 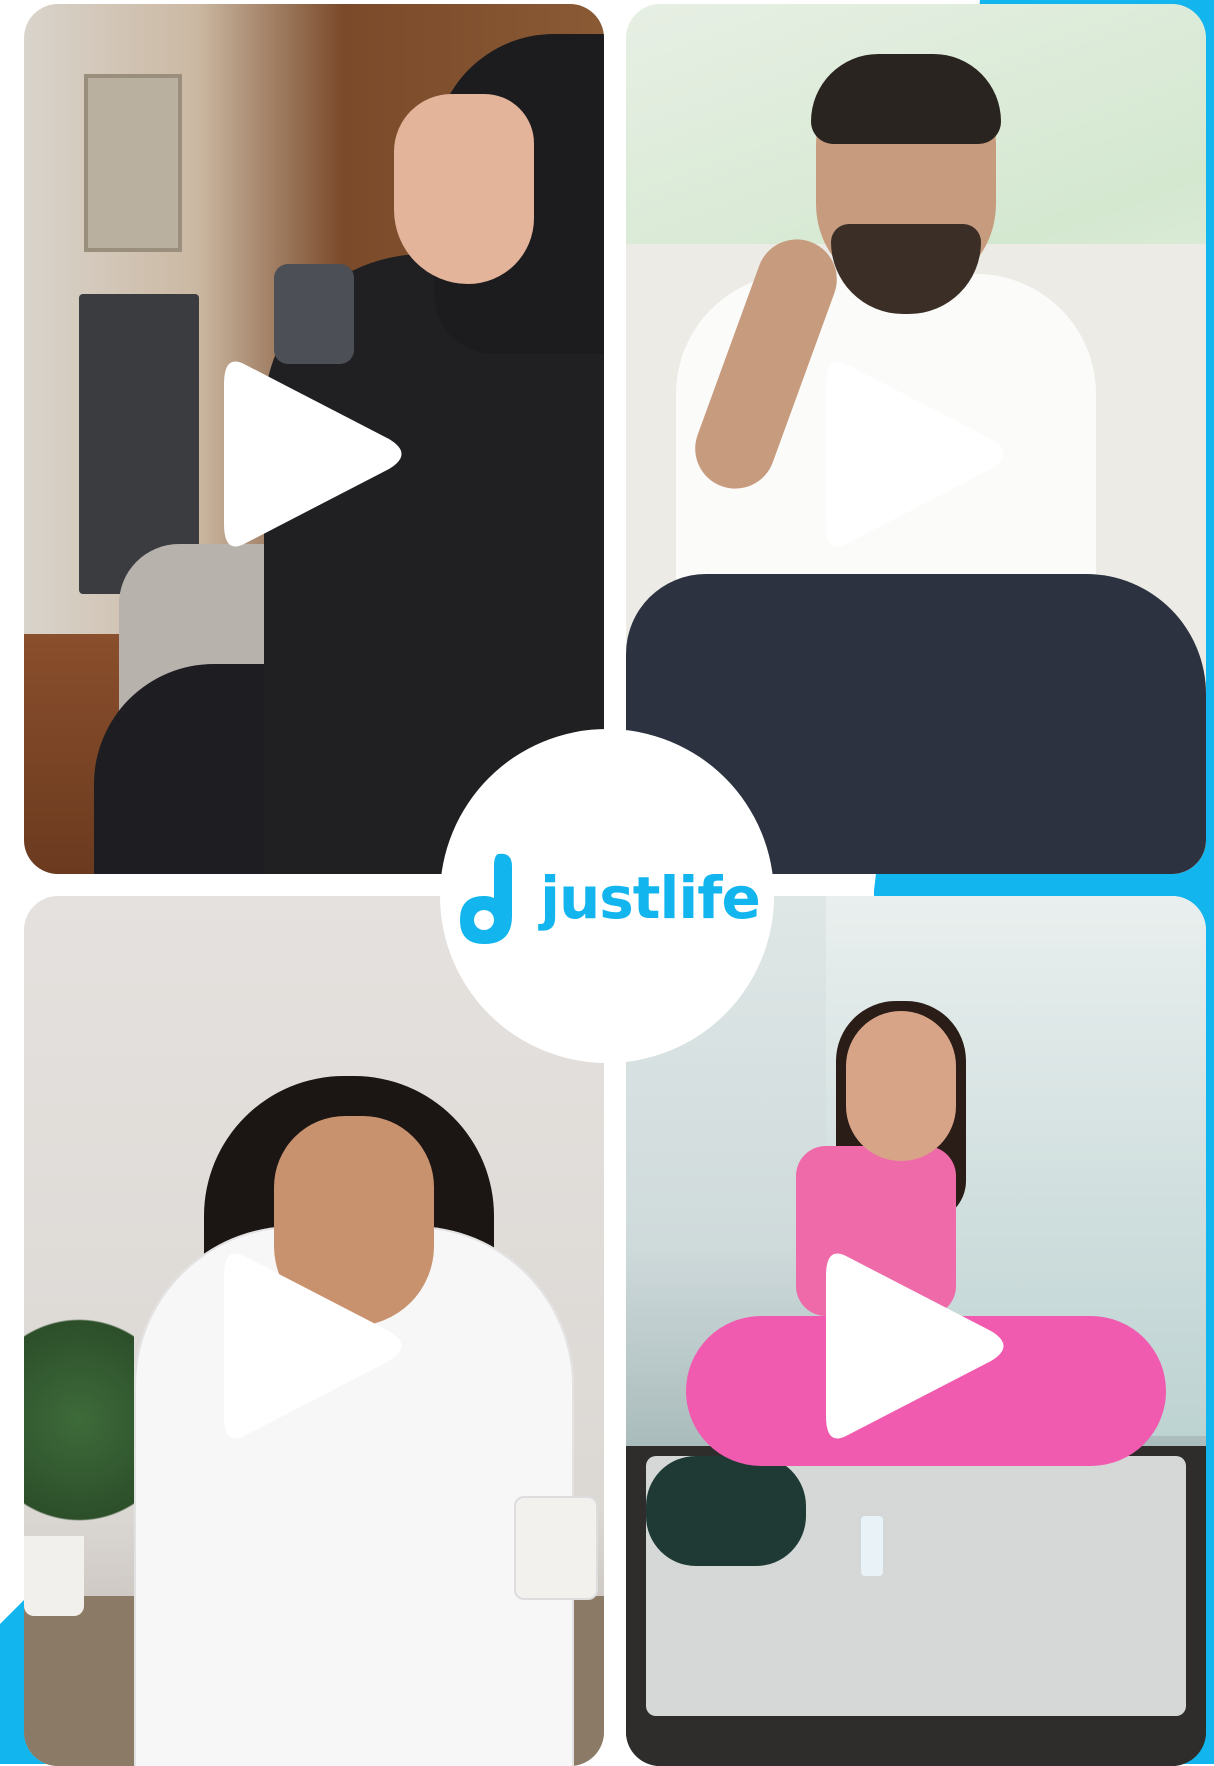 I want to click on wall-frame, so click(x=133, y=163).